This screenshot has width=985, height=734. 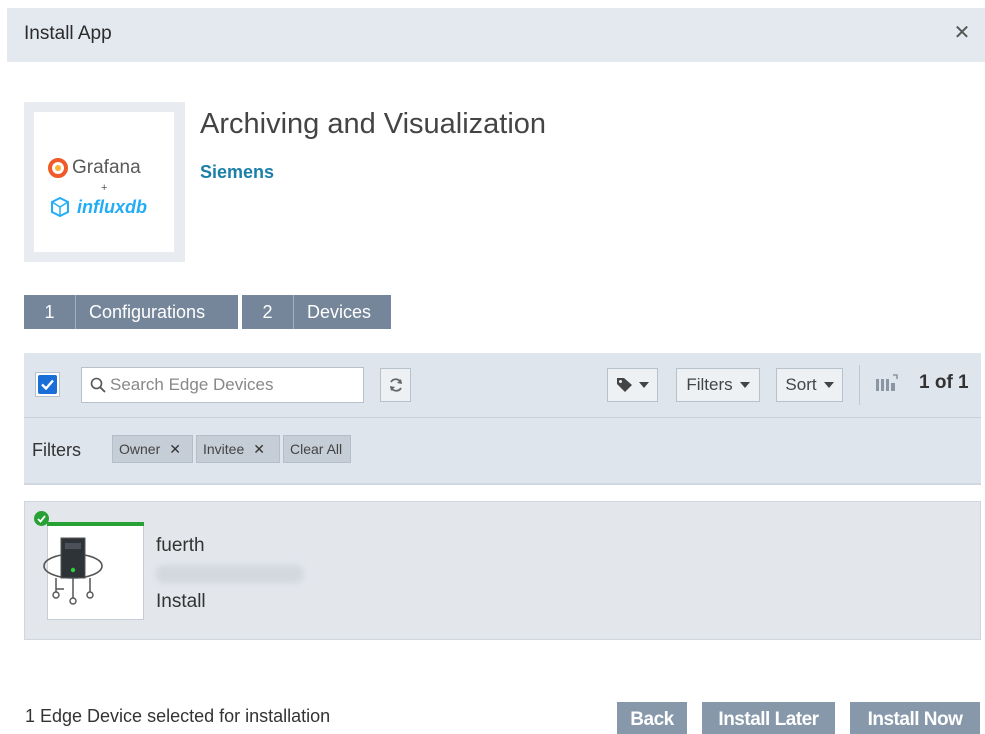 I want to click on selection-summary: 1 Edge Device selected for installation, so click(x=178, y=716).